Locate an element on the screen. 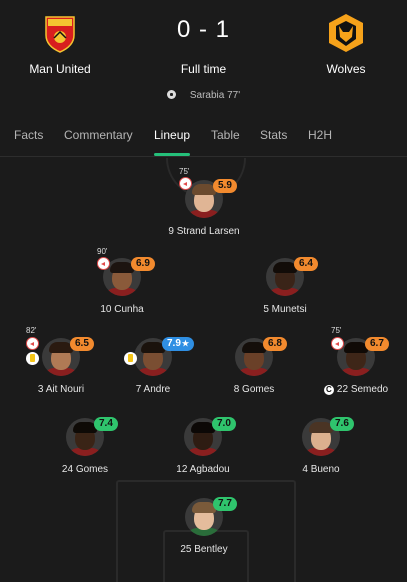  sub-minute: 90' is located at coordinates (102, 251).